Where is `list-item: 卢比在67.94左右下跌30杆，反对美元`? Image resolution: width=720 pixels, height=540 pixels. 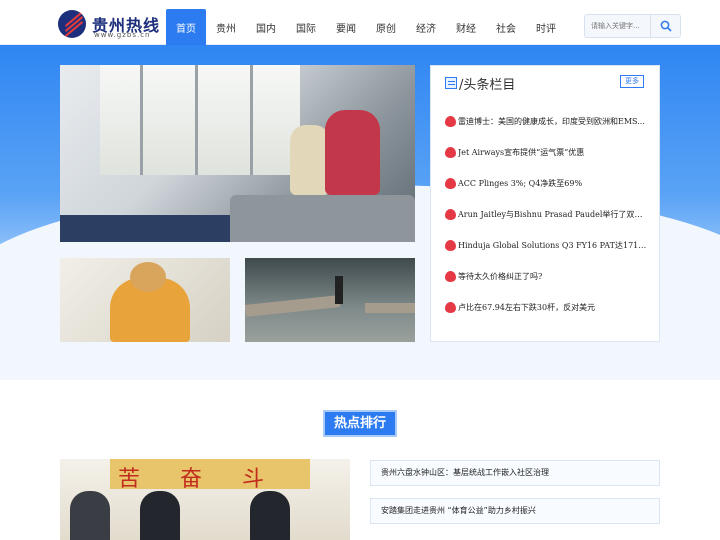
list-item: 卢比在67.94左右下跌30杆，反对美元 is located at coordinates (546, 307).